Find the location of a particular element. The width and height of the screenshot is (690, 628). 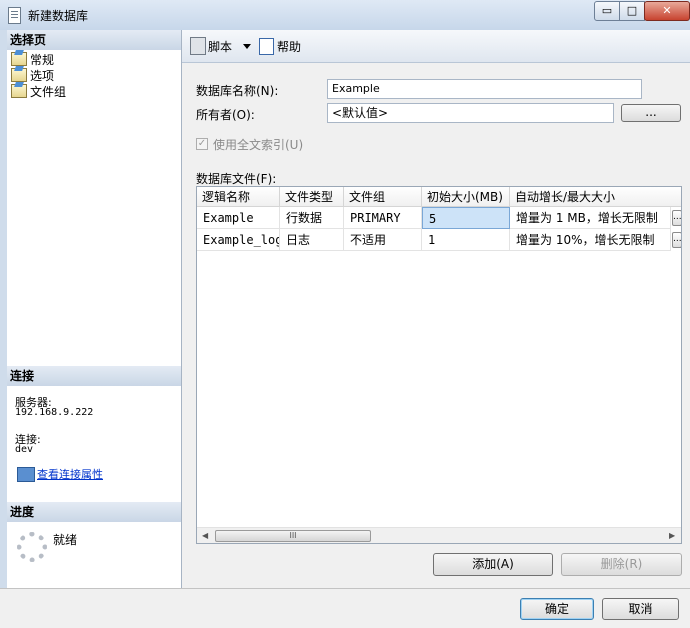

table-cell-size: 1 is located at coordinates (466, 240).